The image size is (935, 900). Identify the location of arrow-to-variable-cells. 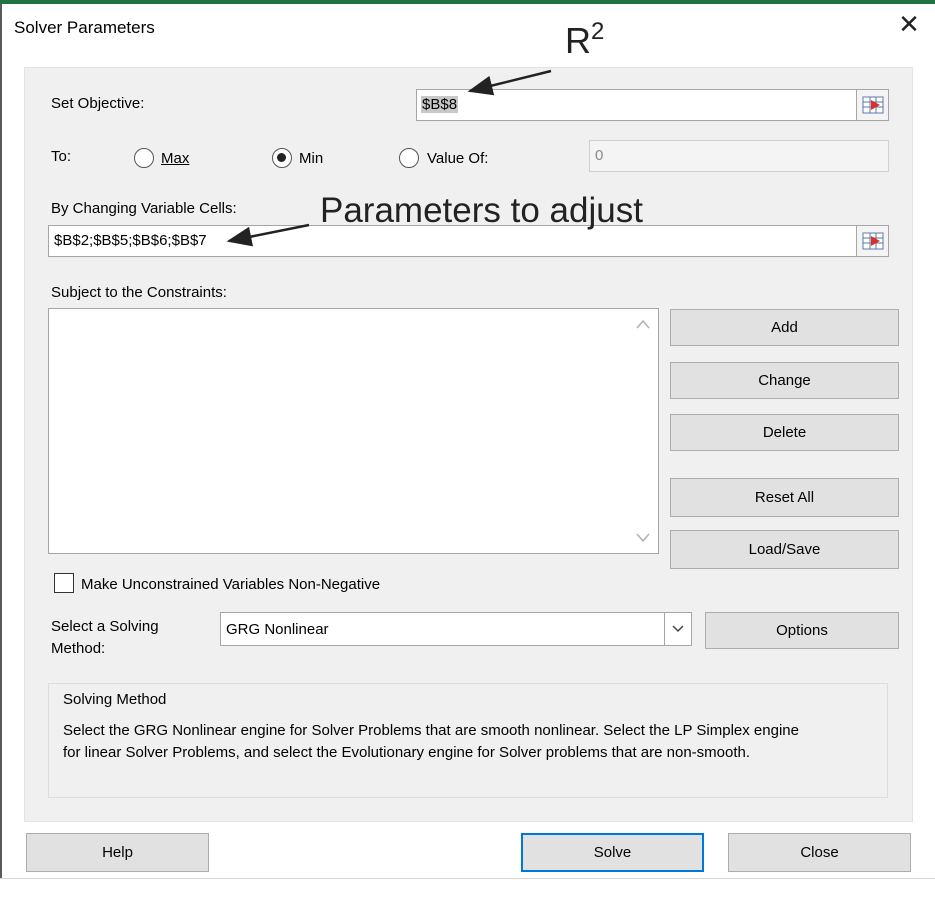
(268, 235).